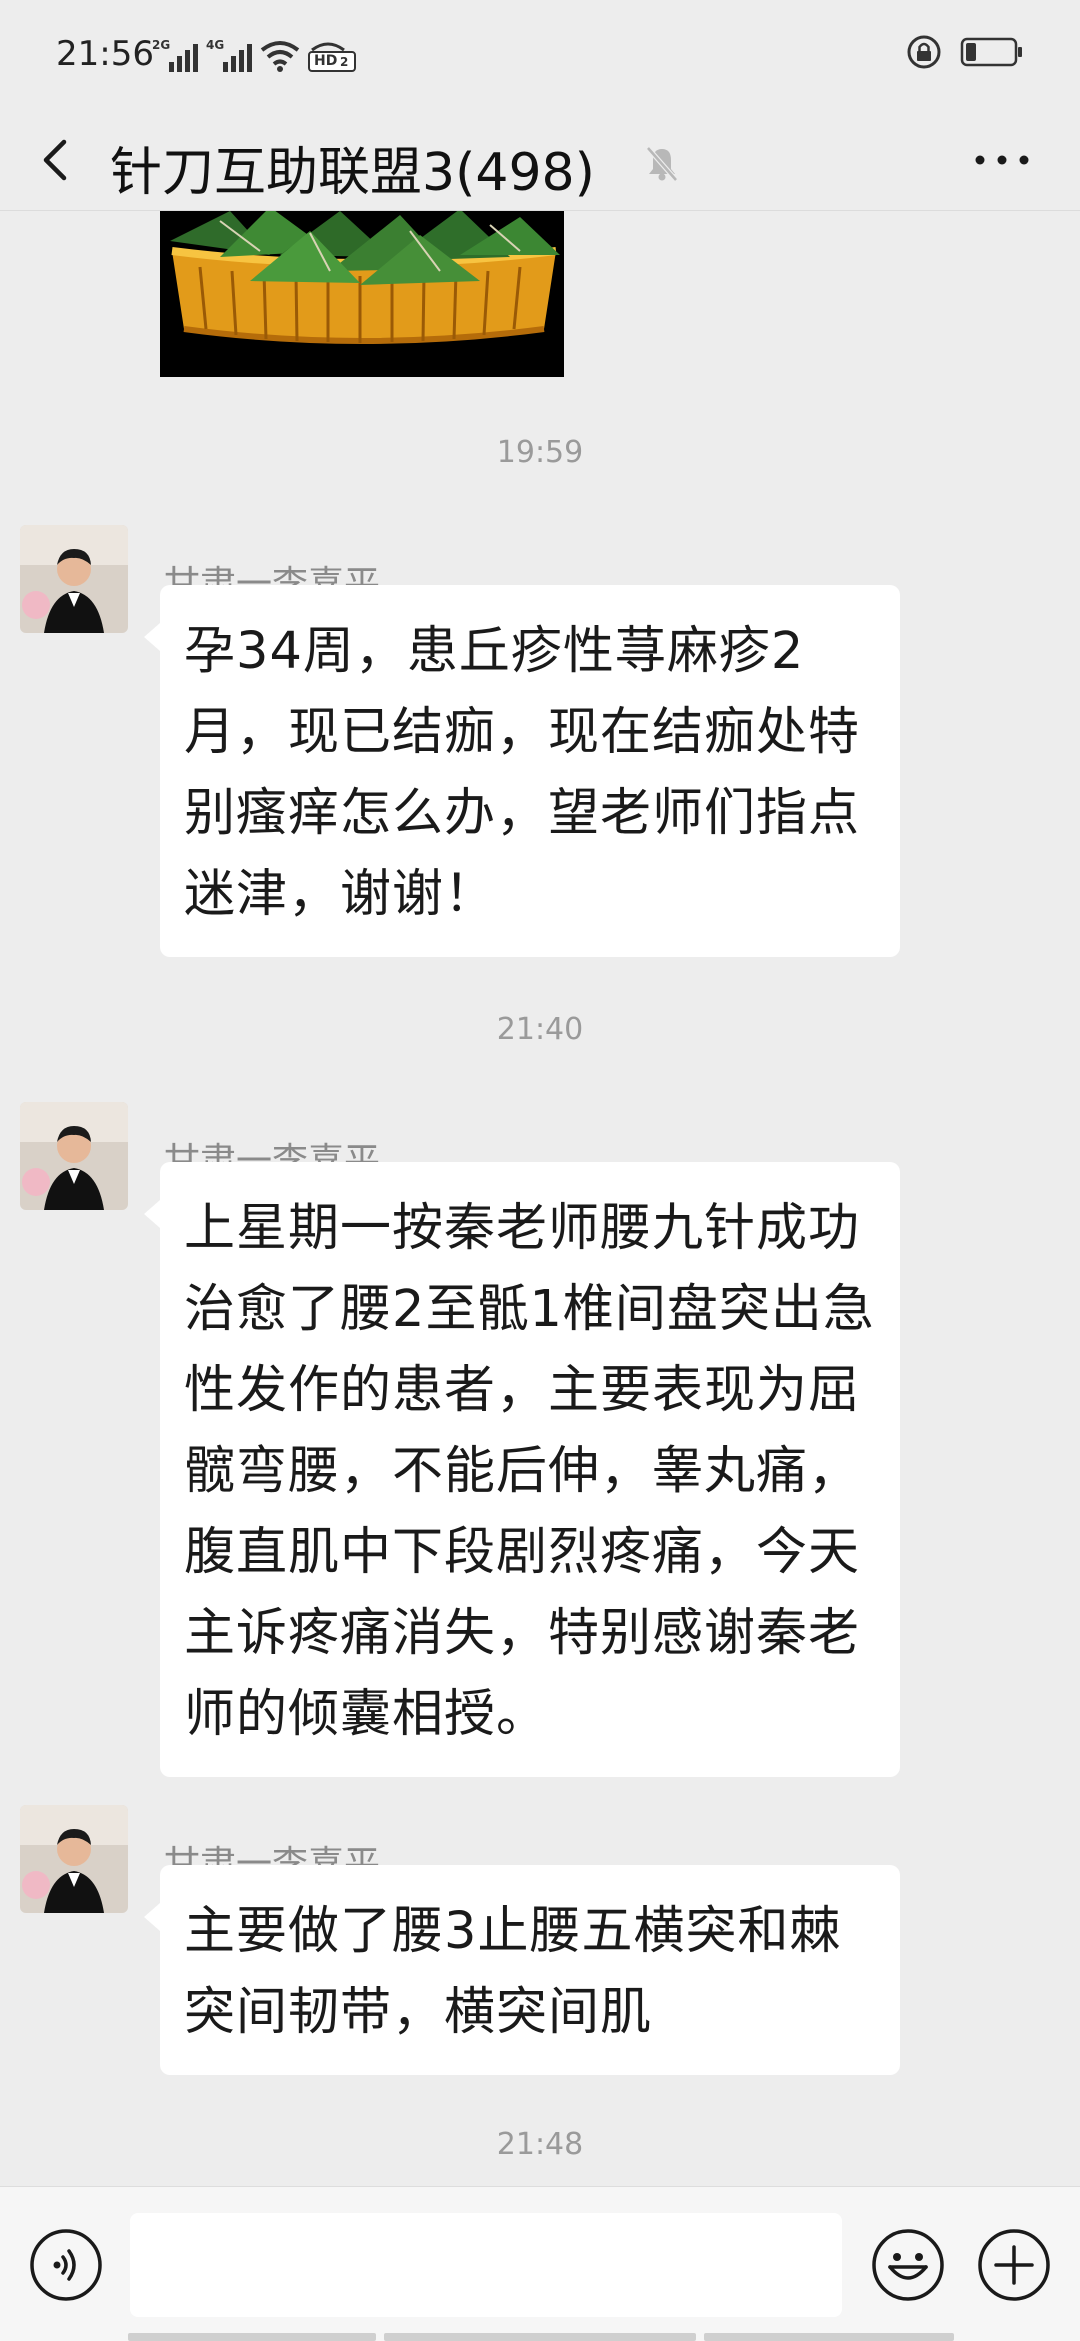  I want to click on plus-icon, so click(1014, 2265).